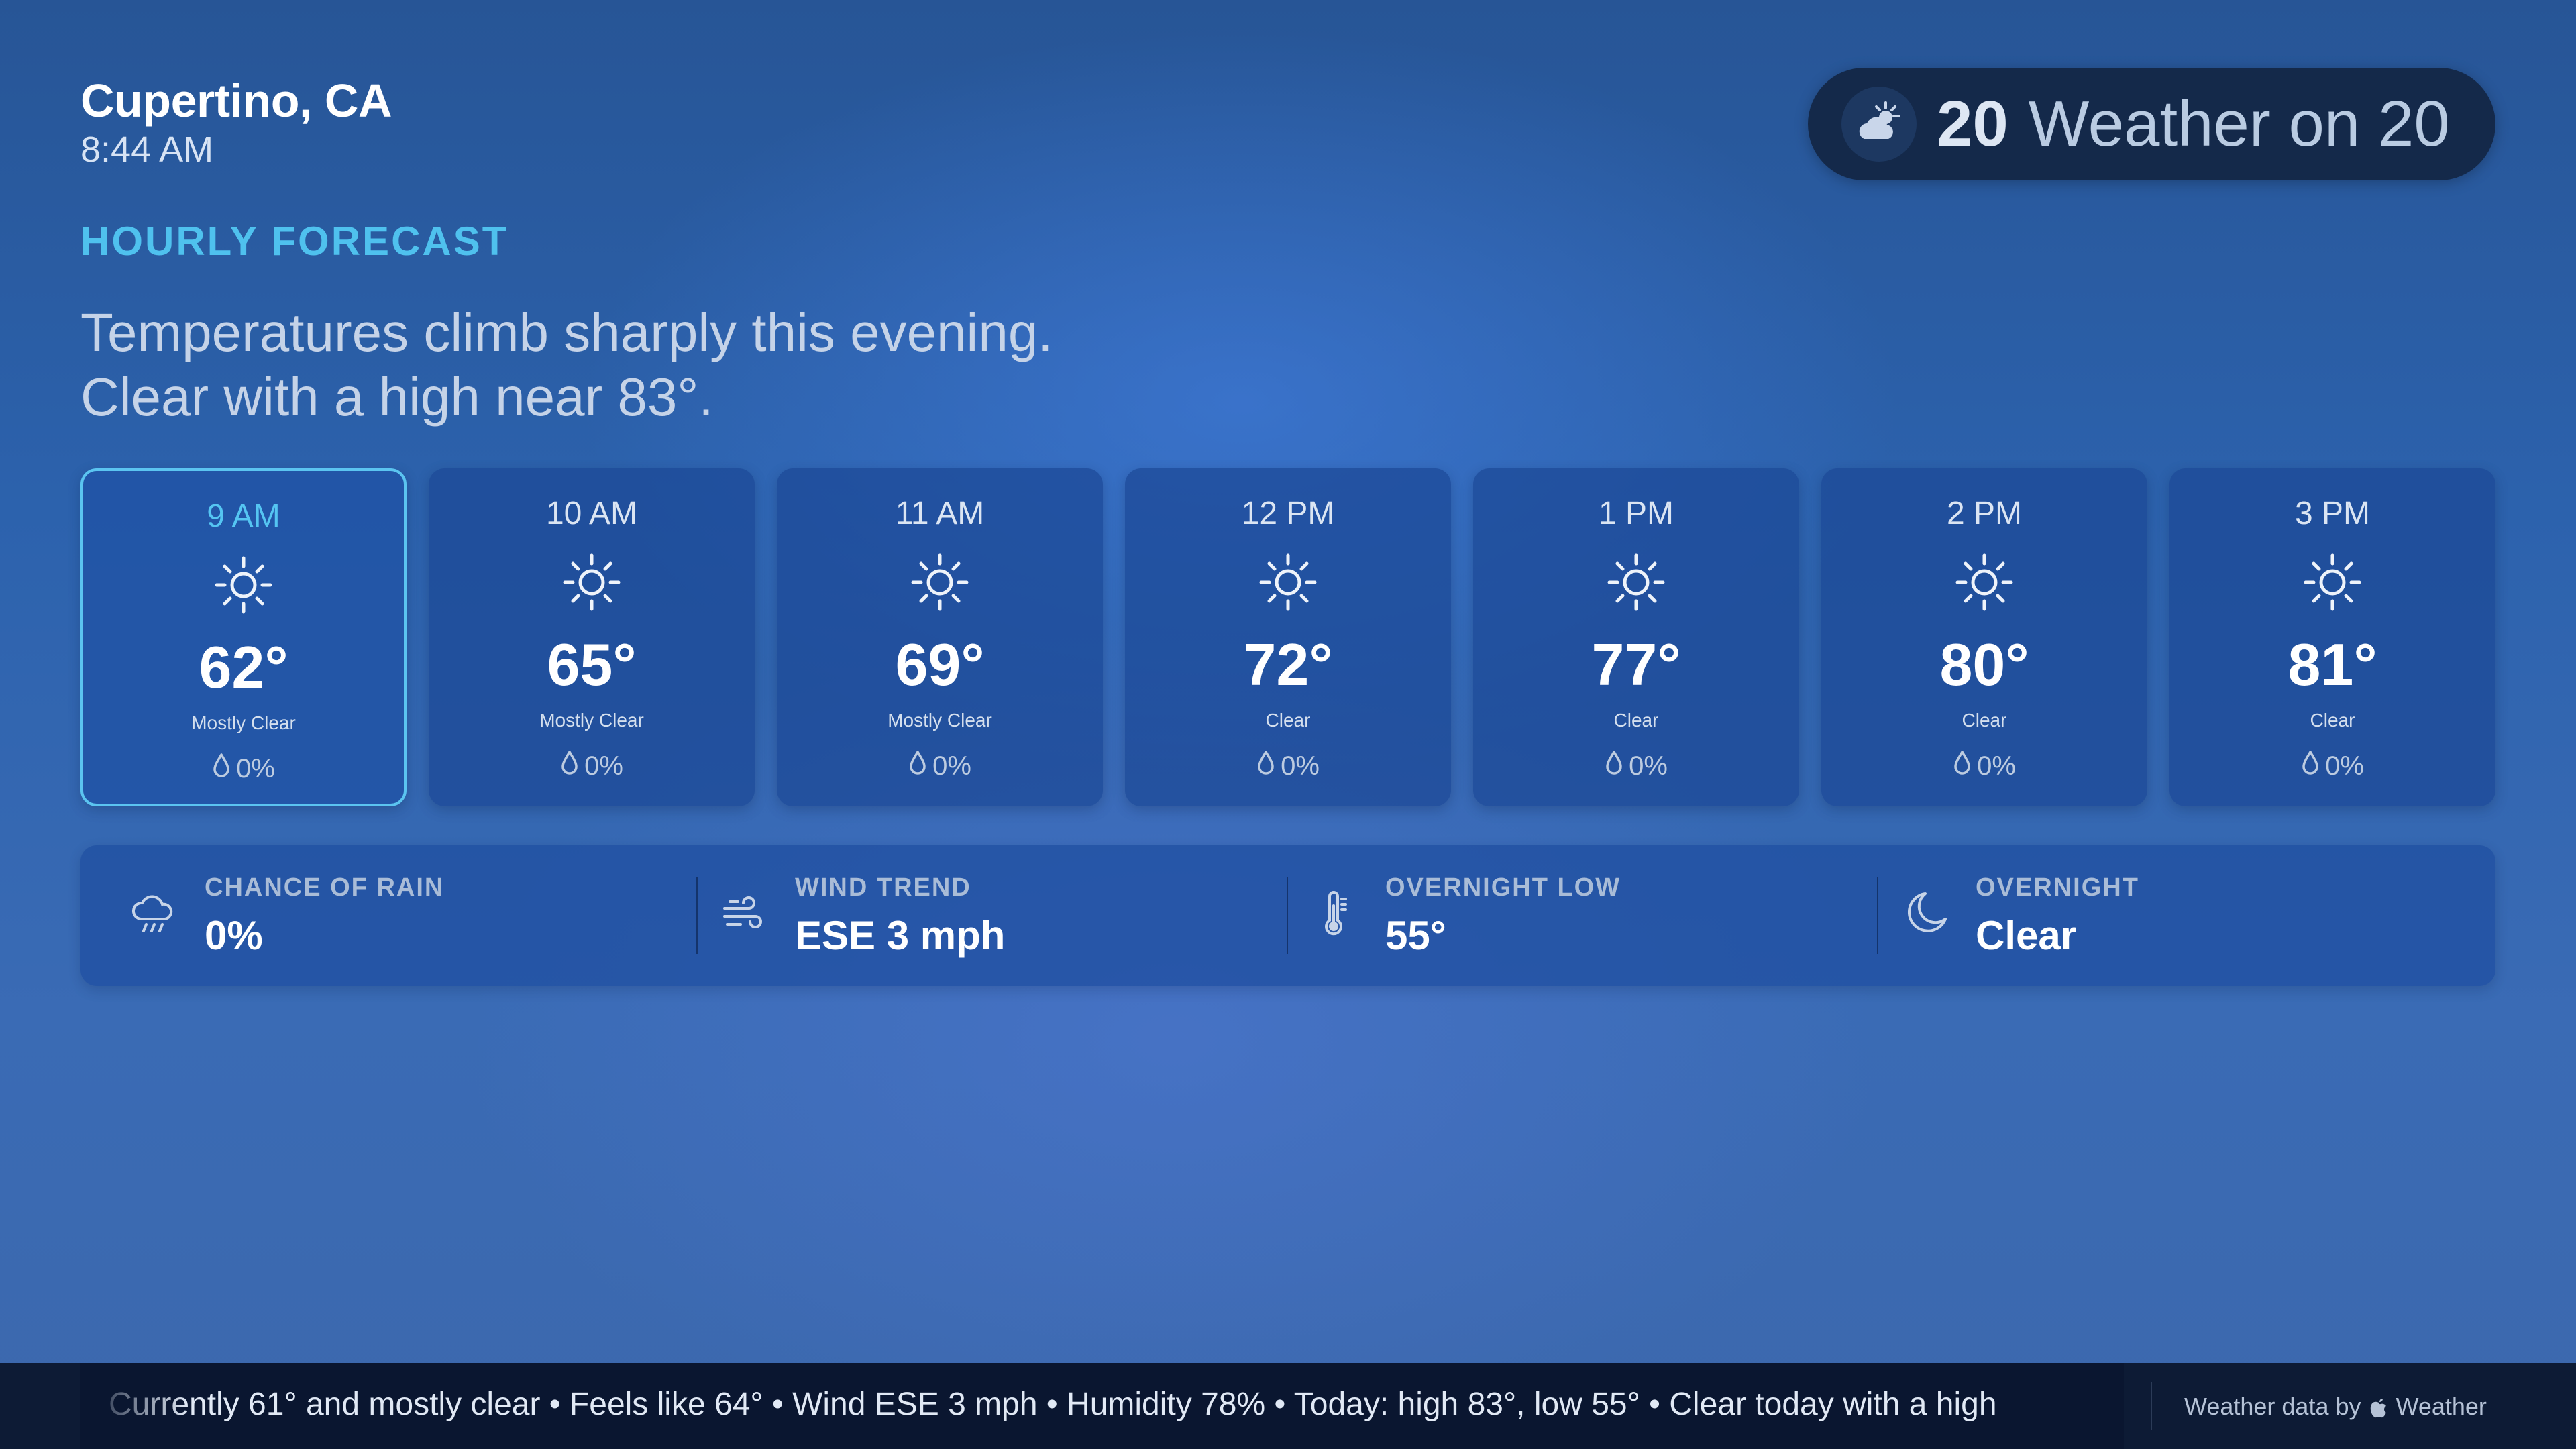  Describe the element at coordinates (294, 241) in the screenshot. I see `section-label: HOURLY FORECAST` at that location.